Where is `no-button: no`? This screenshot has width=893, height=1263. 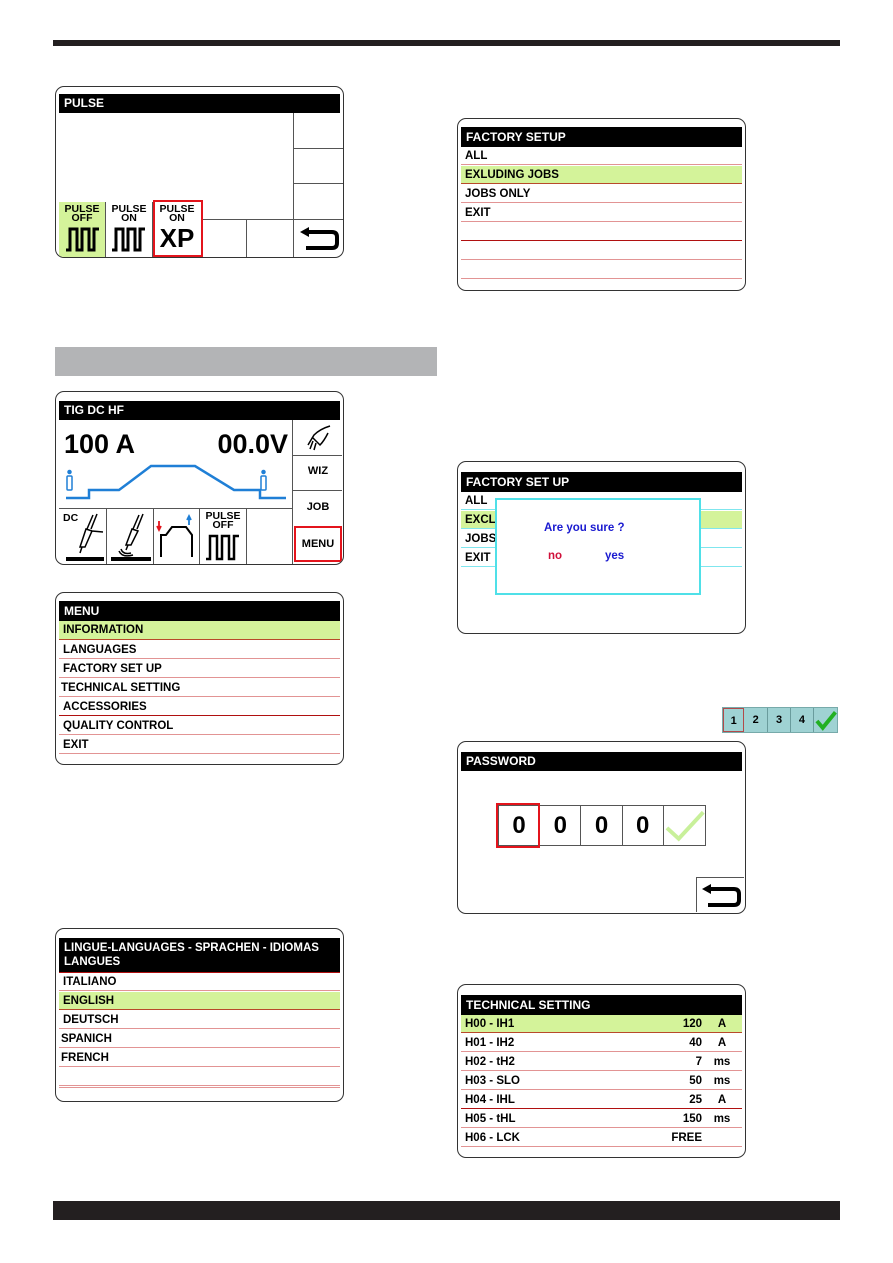
no-button: no is located at coordinates (555, 556).